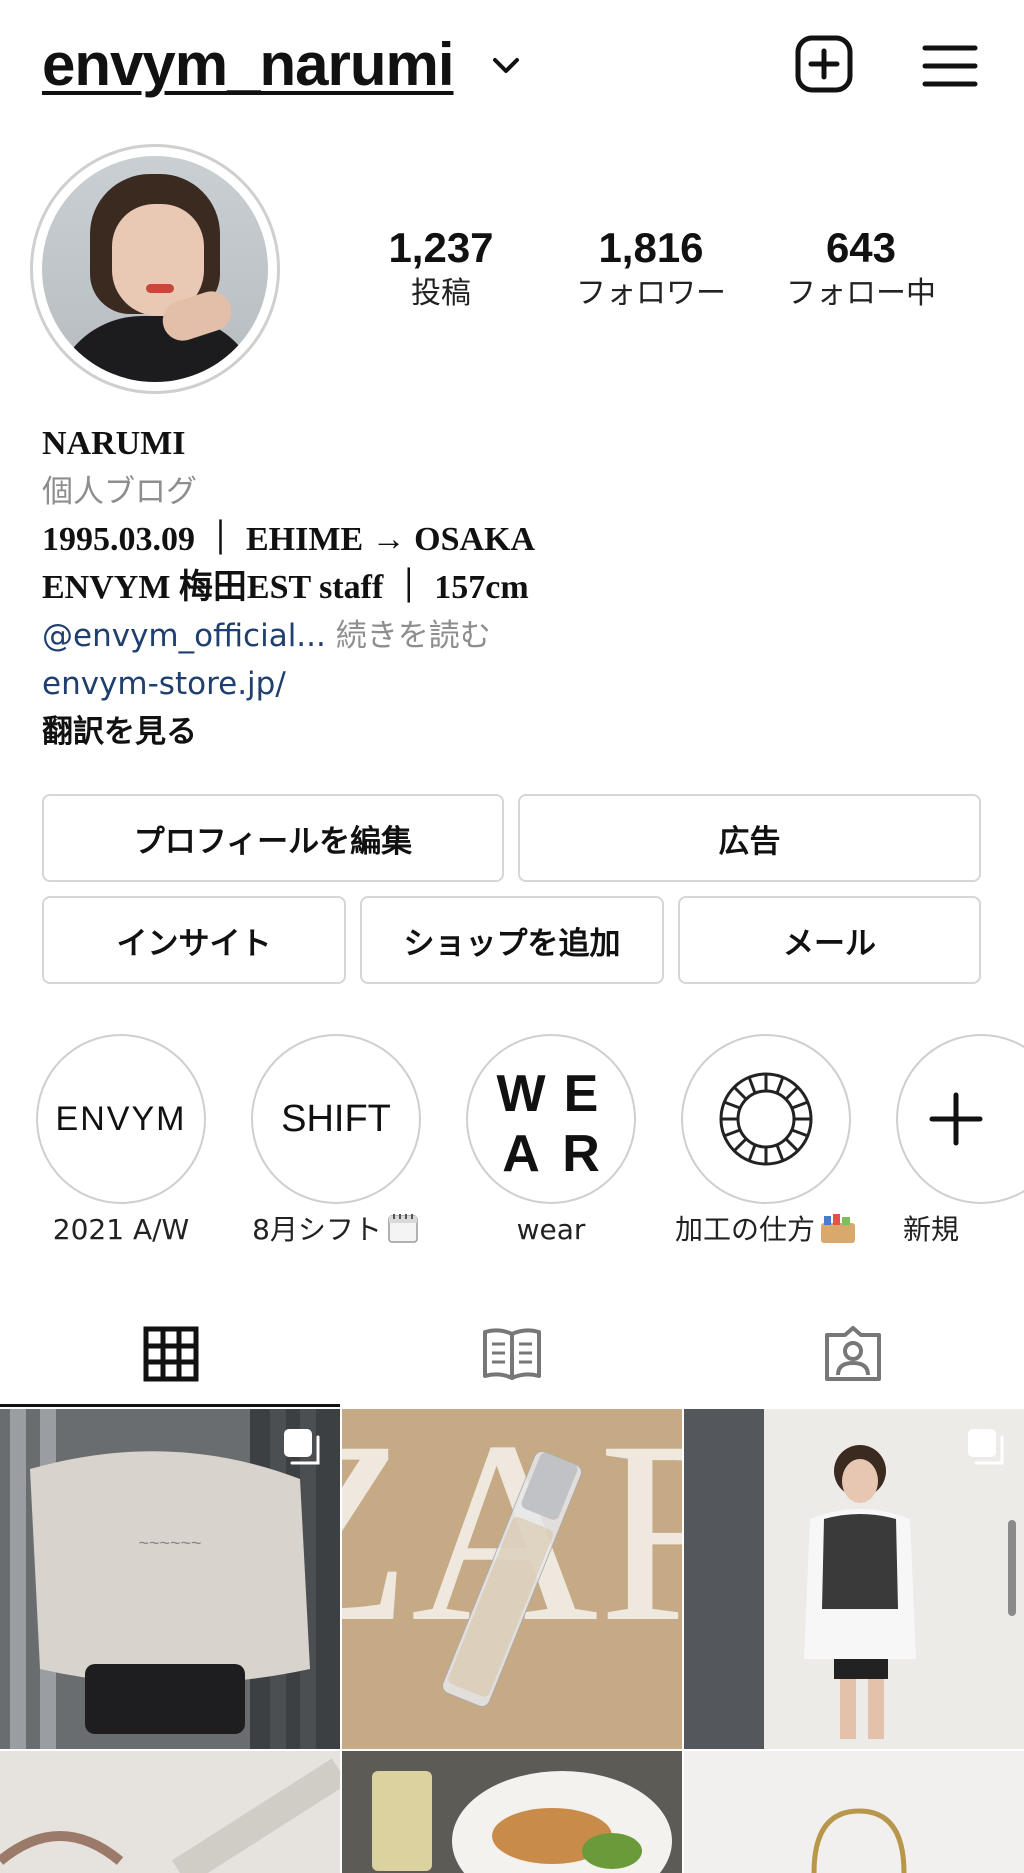 The height and width of the screenshot is (1873, 1024). I want to click on username-switcher: envym_narumi, so click(248, 64).